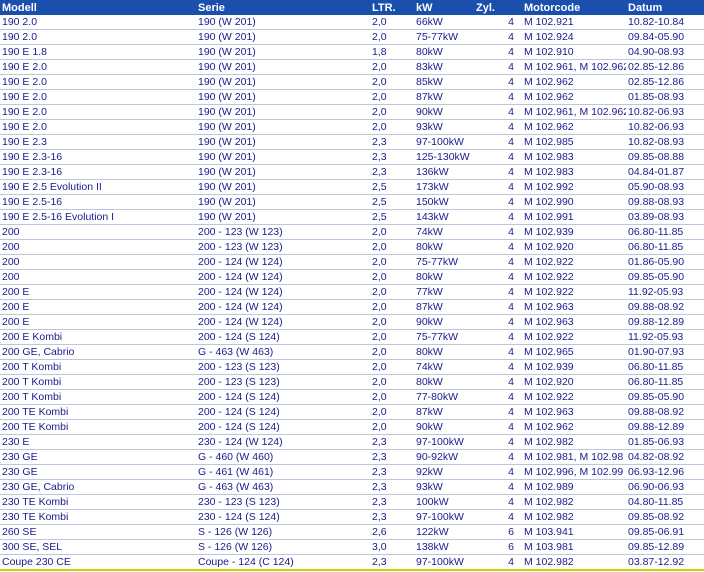 The width and height of the screenshot is (704, 572). What do you see at coordinates (283, 382) in the screenshot?
I see `cell-serie: 200 - 123 (S 123)` at bounding box center [283, 382].